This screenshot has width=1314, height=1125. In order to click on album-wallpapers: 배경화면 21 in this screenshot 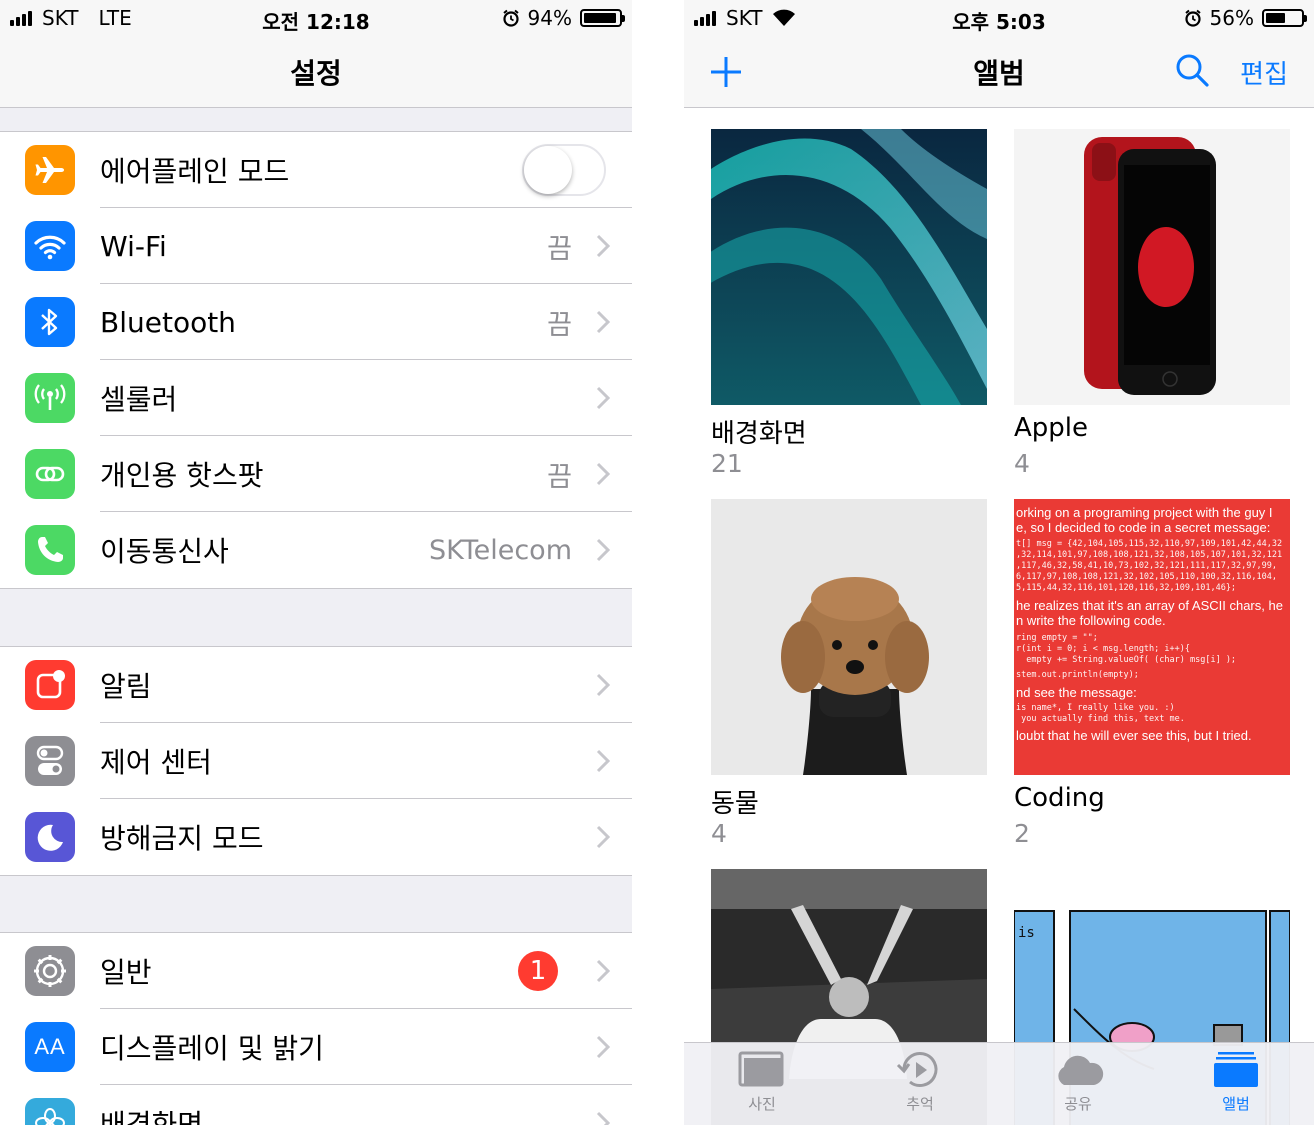, I will do `click(849, 303)`.